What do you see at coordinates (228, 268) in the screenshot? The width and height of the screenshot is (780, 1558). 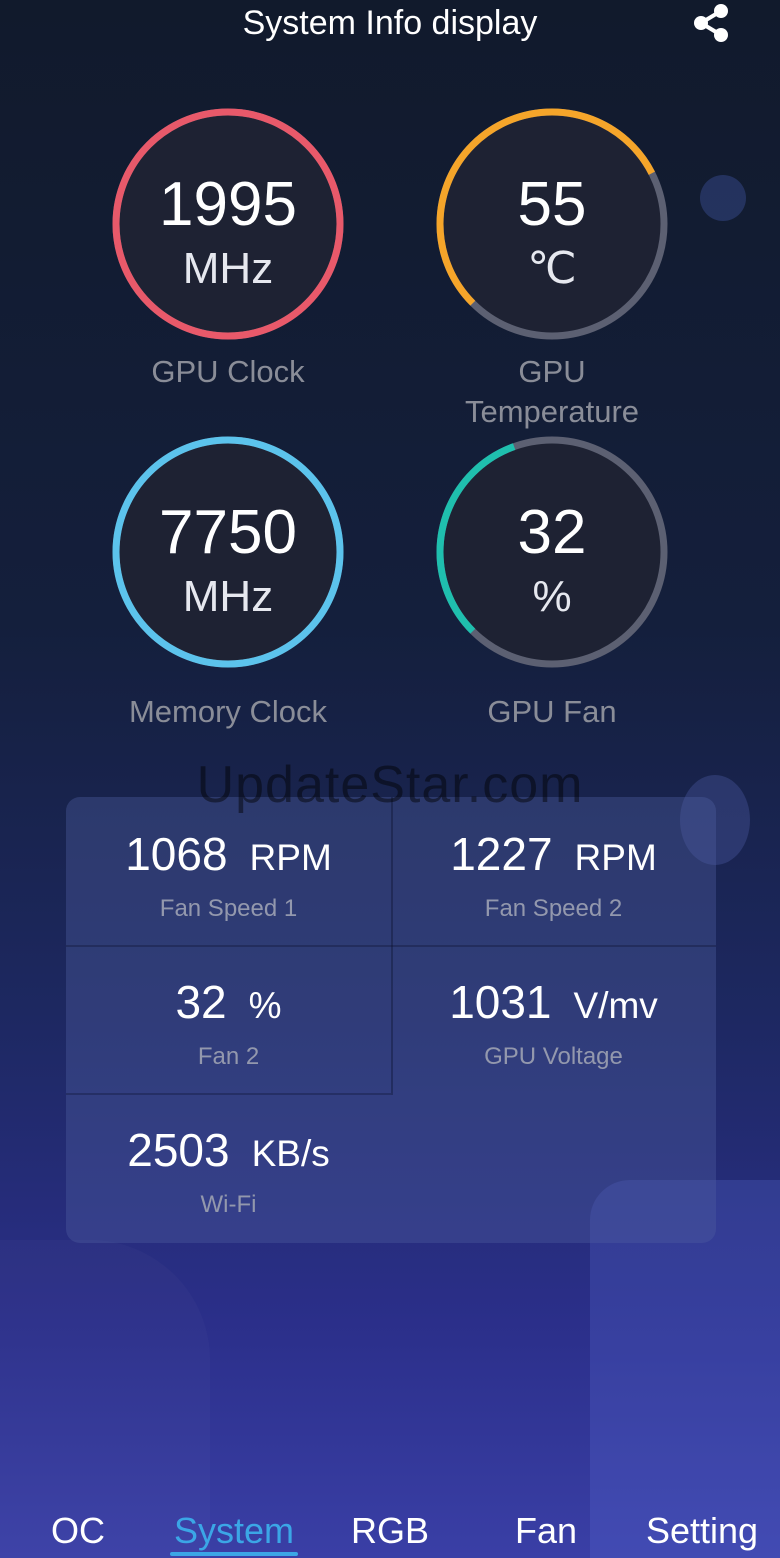 I see `gpu-clock-unit: MHz` at bounding box center [228, 268].